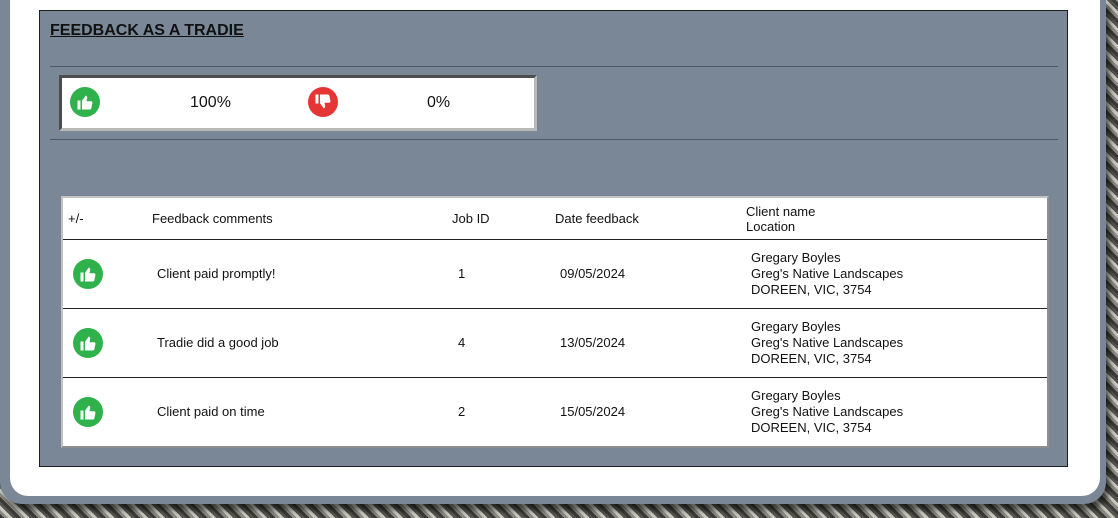 The height and width of the screenshot is (518, 1118). What do you see at coordinates (76, 218) in the screenshot?
I see `header-rating: +/-` at bounding box center [76, 218].